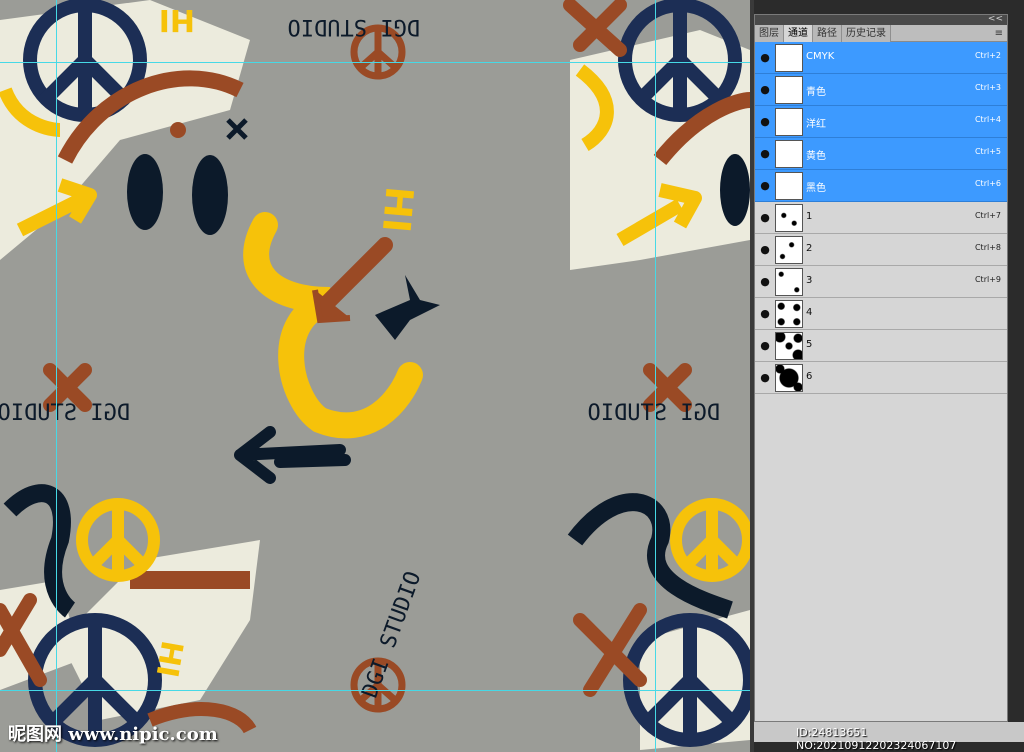 The width and height of the screenshot is (1024, 752). Describe the element at coordinates (827, 33) in the screenshot. I see `tab-paths: 路径` at that location.